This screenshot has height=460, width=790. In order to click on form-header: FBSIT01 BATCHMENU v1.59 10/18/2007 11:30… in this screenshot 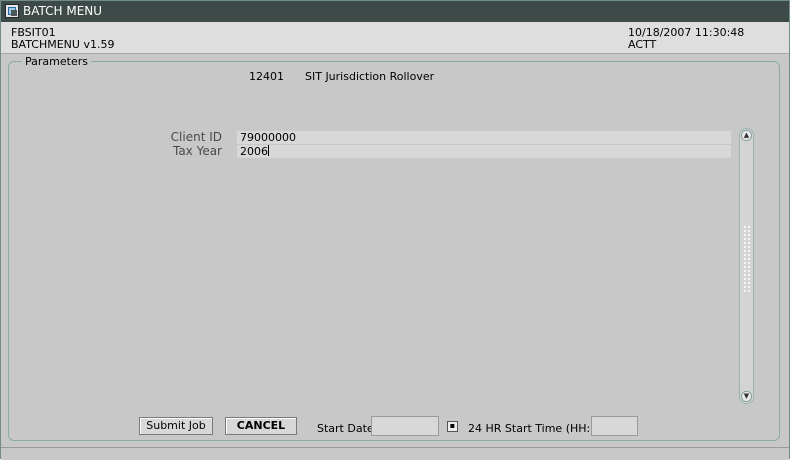, I will do `click(395, 38)`.